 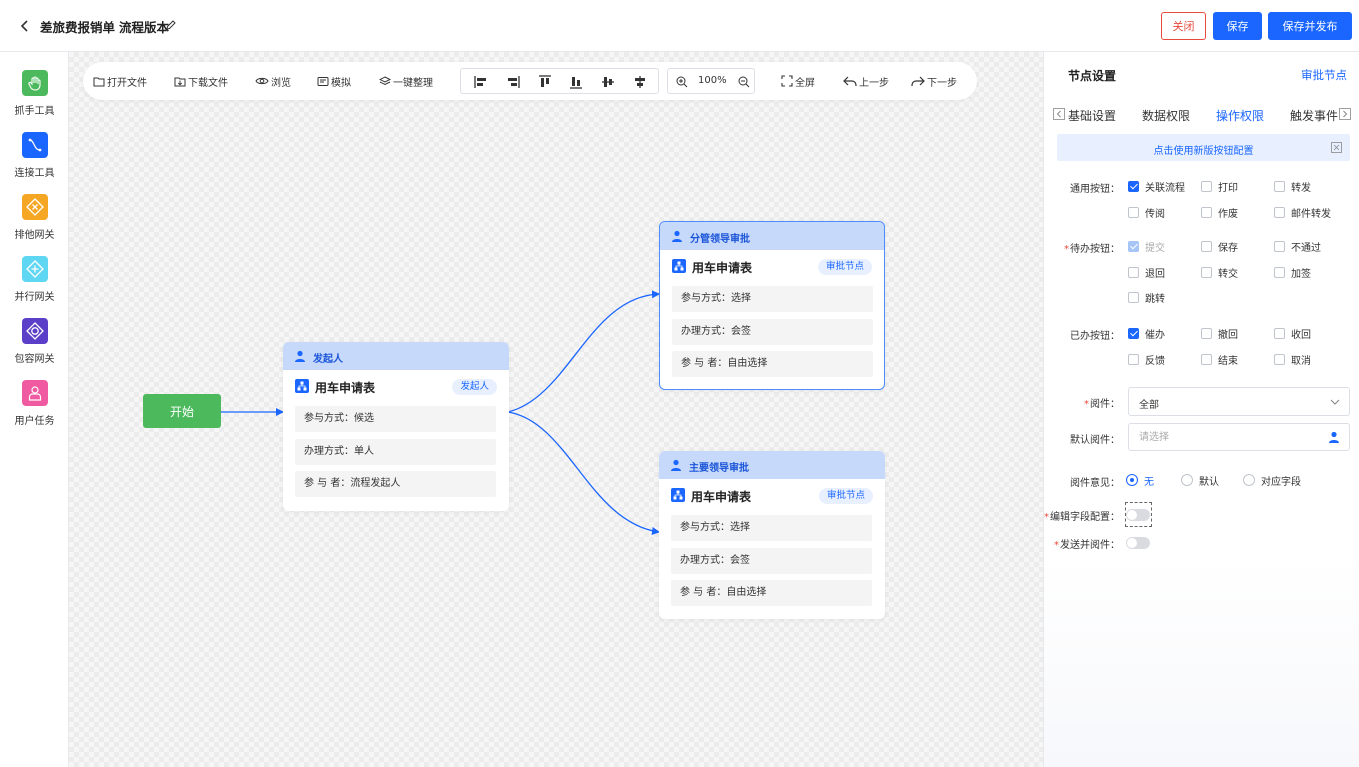 What do you see at coordinates (934, 81) in the screenshot?
I see `redo-button: 下一步` at bounding box center [934, 81].